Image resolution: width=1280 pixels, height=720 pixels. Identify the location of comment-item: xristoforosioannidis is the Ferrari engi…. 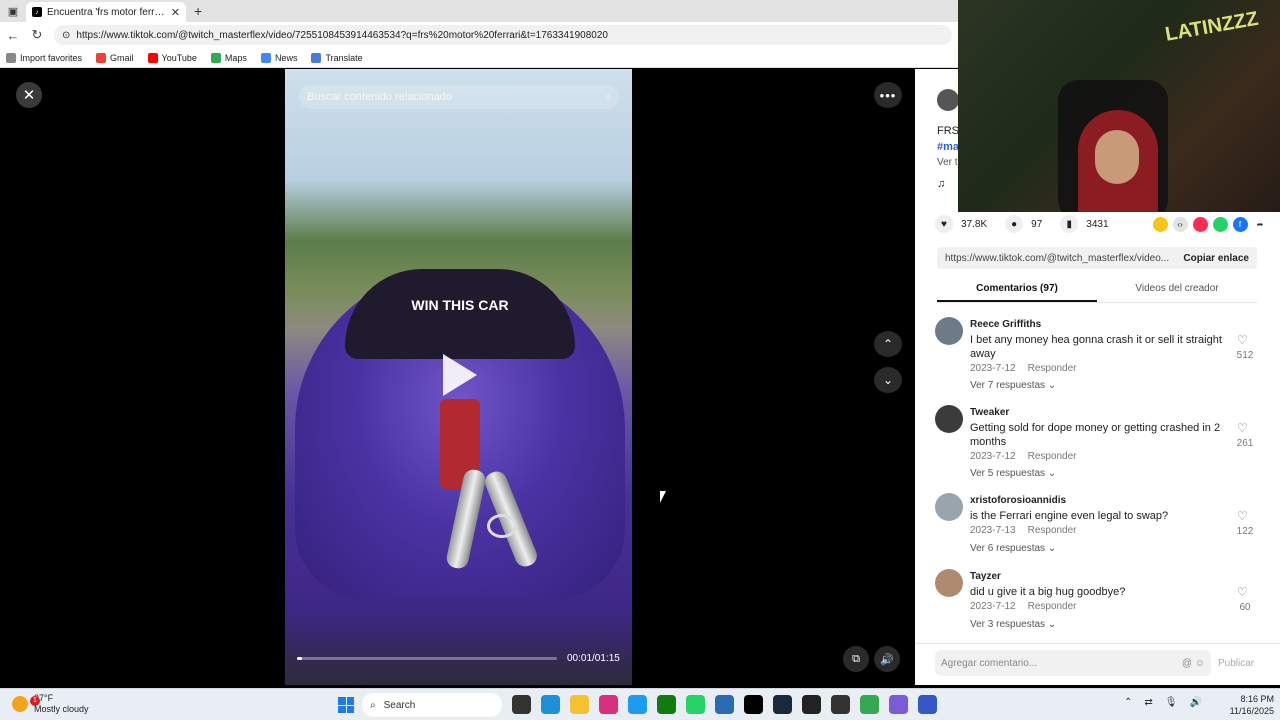
(1100, 531).